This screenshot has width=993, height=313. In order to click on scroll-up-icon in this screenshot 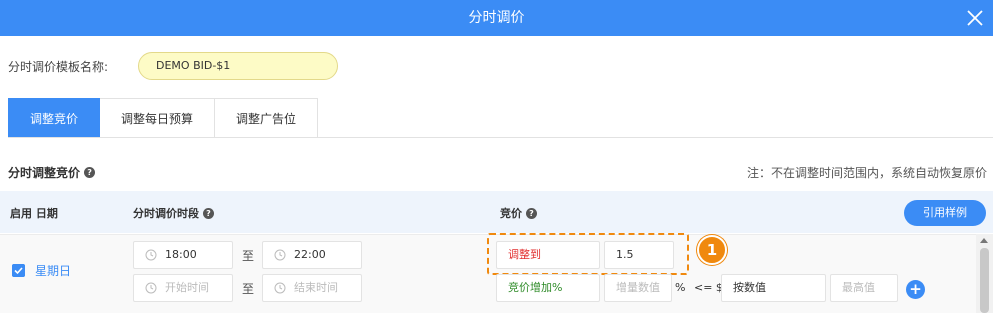, I will do `click(984, 240)`.